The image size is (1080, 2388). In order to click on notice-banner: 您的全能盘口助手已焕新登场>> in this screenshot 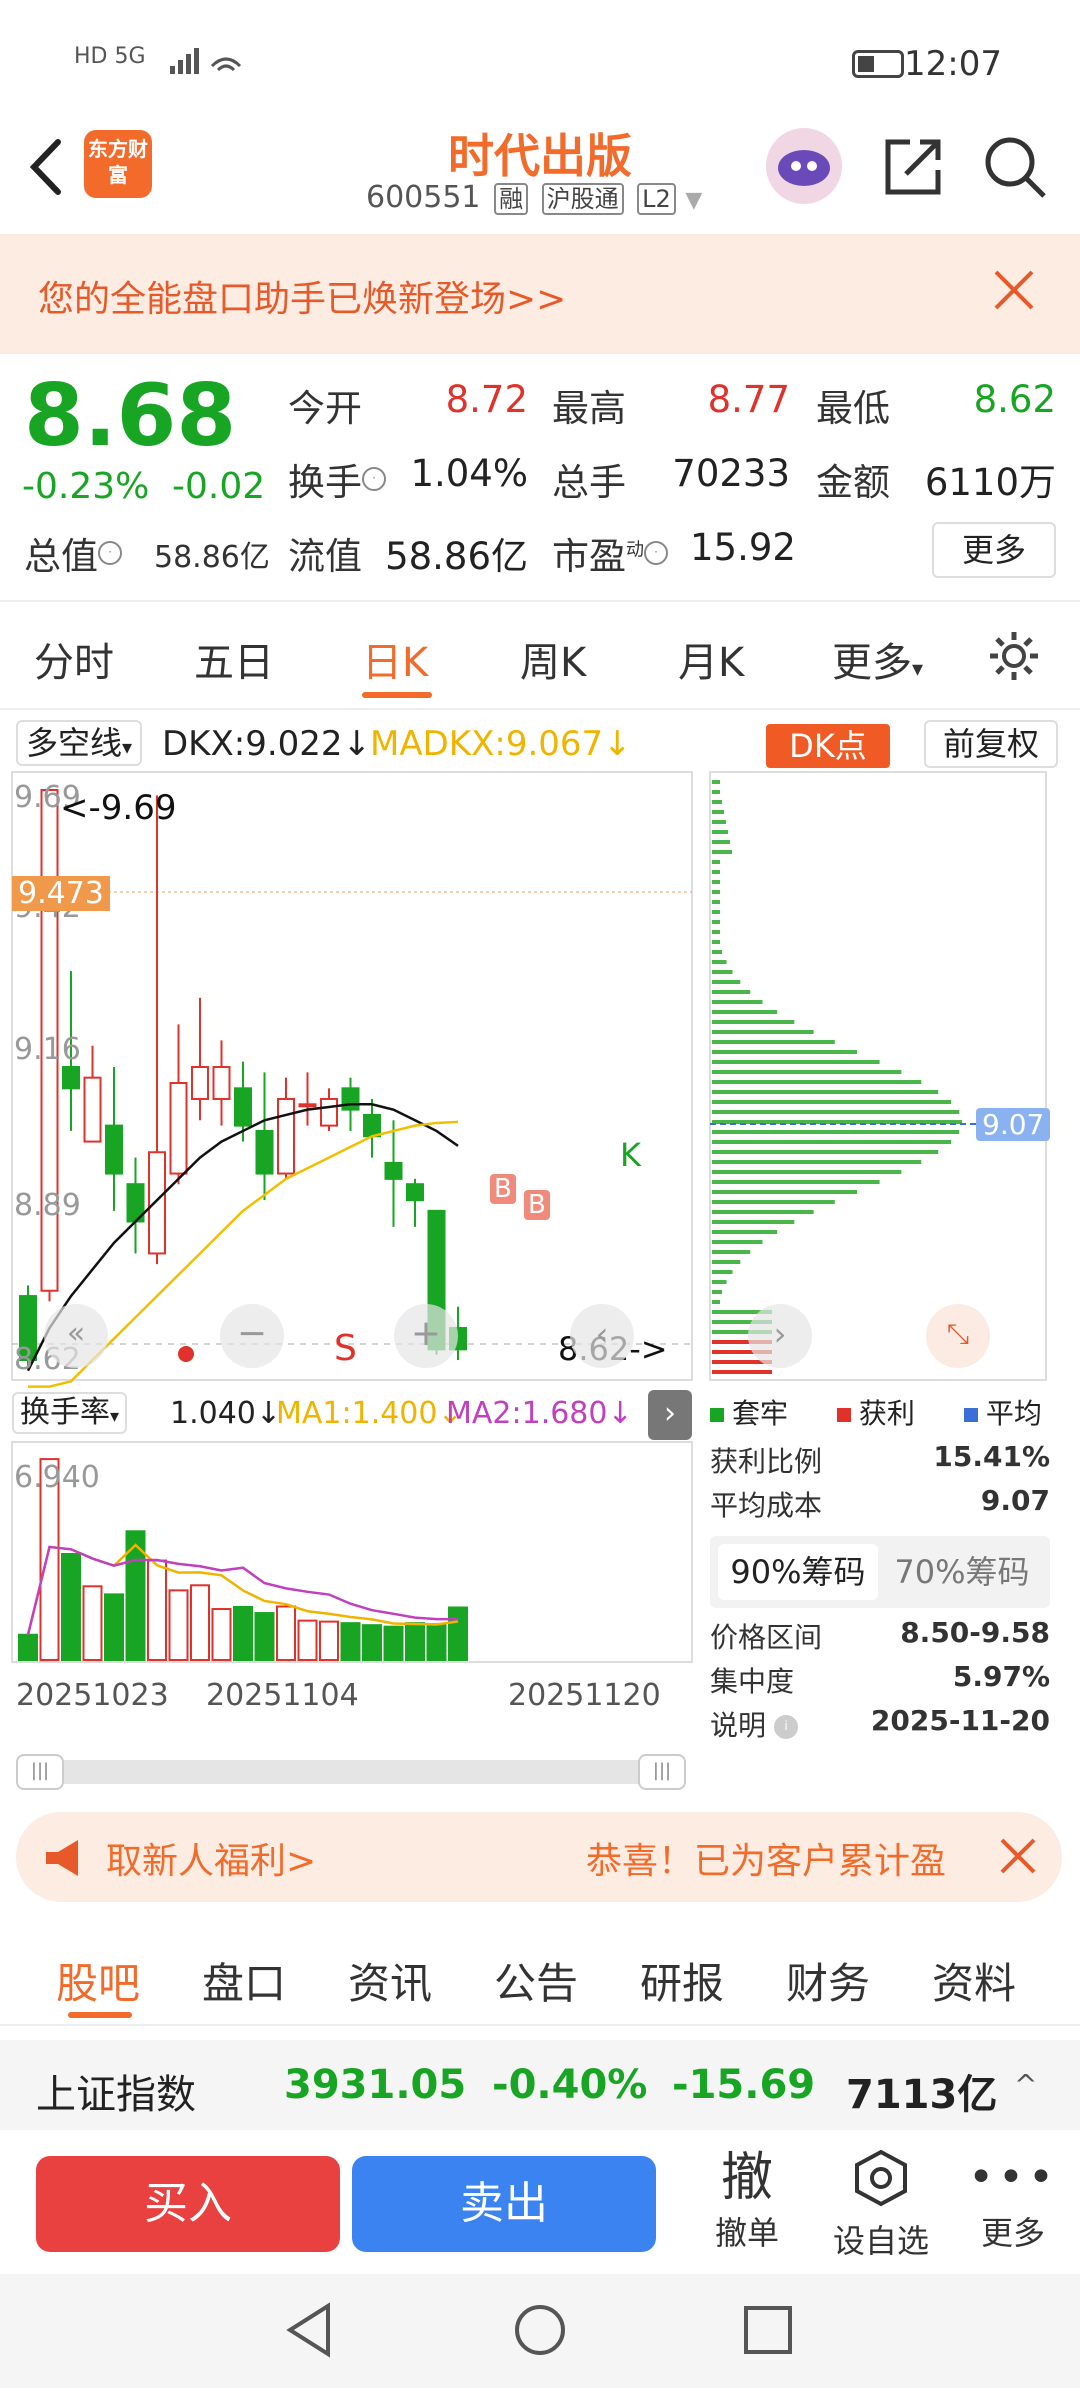, I will do `click(540, 294)`.